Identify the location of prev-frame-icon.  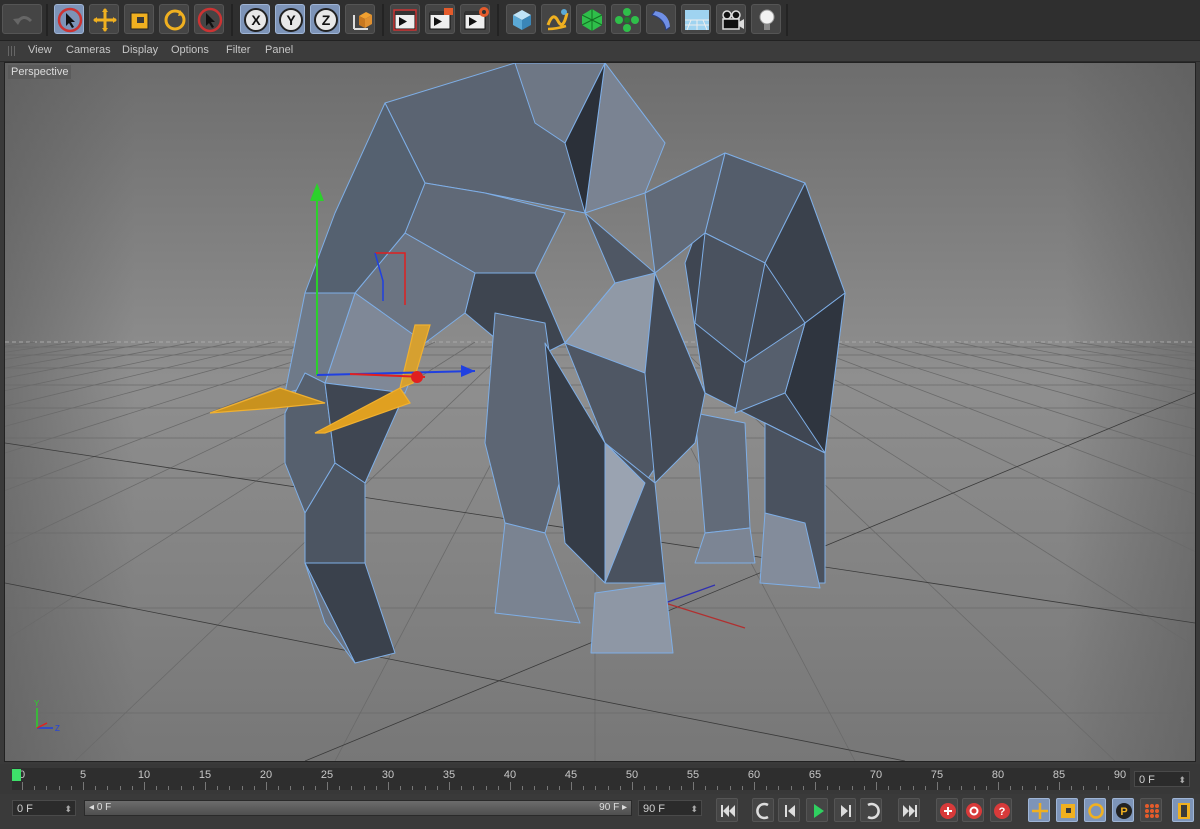
(789, 810).